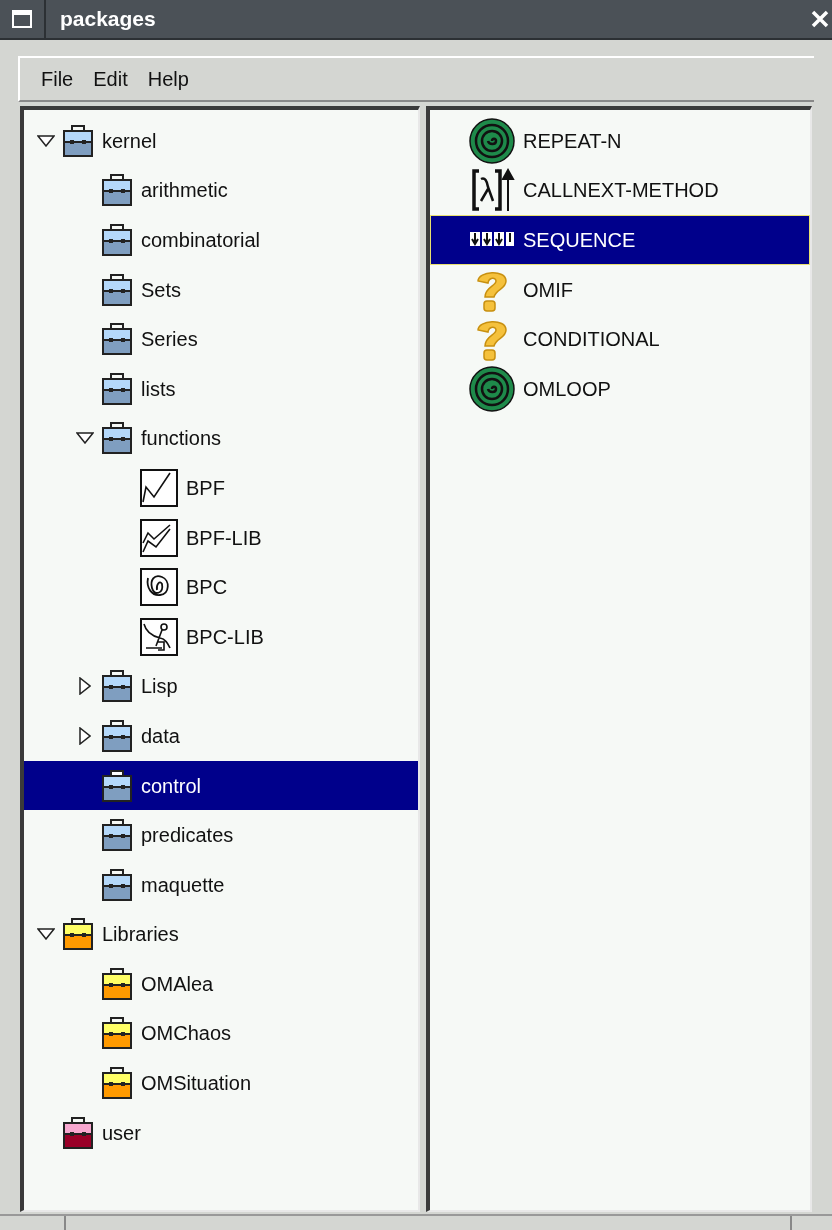 This screenshot has height=1230, width=832. What do you see at coordinates (221, 141) in the screenshot?
I see `tree-item: kernel` at bounding box center [221, 141].